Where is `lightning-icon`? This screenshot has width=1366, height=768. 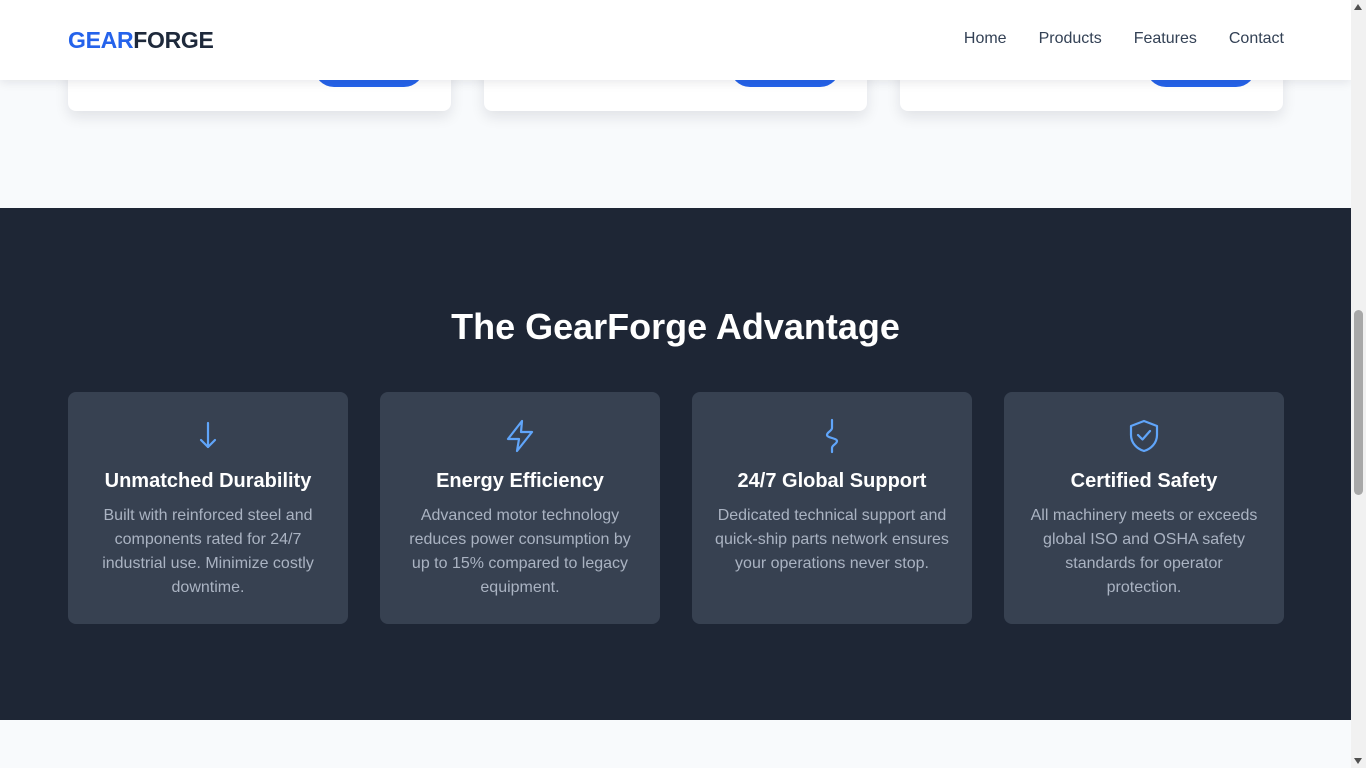 lightning-icon is located at coordinates (520, 436).